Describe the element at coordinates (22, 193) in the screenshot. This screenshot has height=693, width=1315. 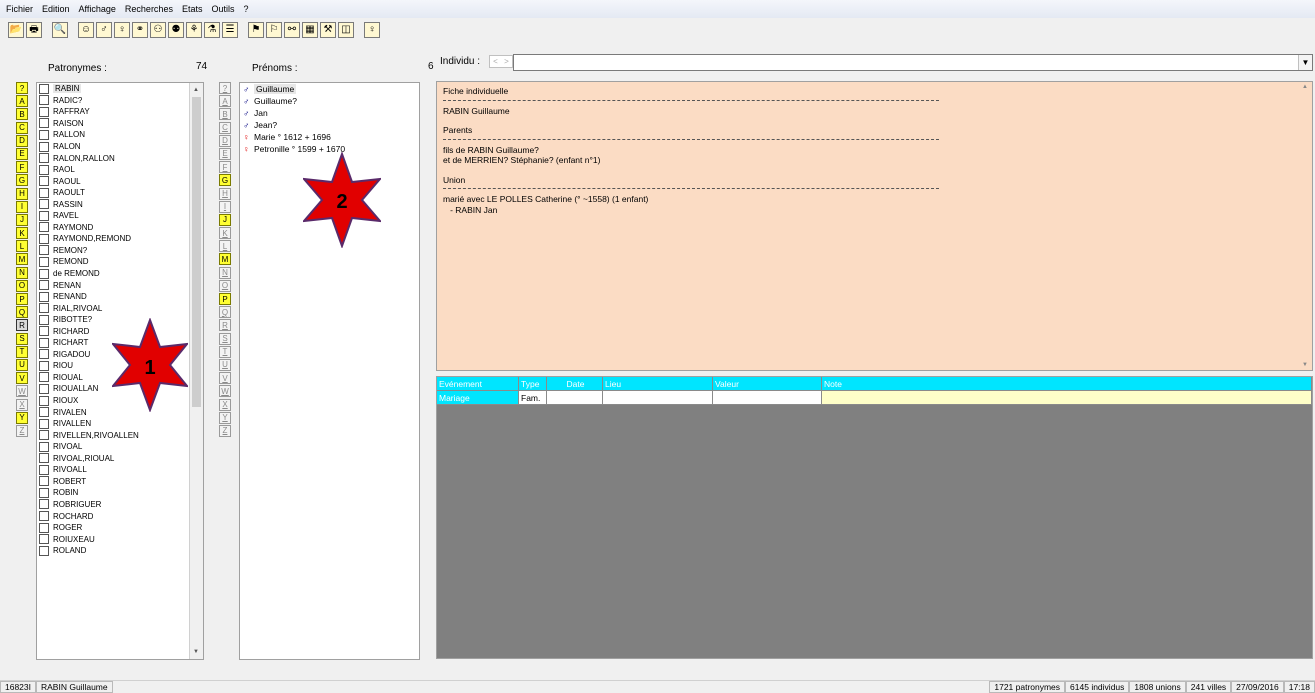
I see `surname-letter-h: H` at that location.